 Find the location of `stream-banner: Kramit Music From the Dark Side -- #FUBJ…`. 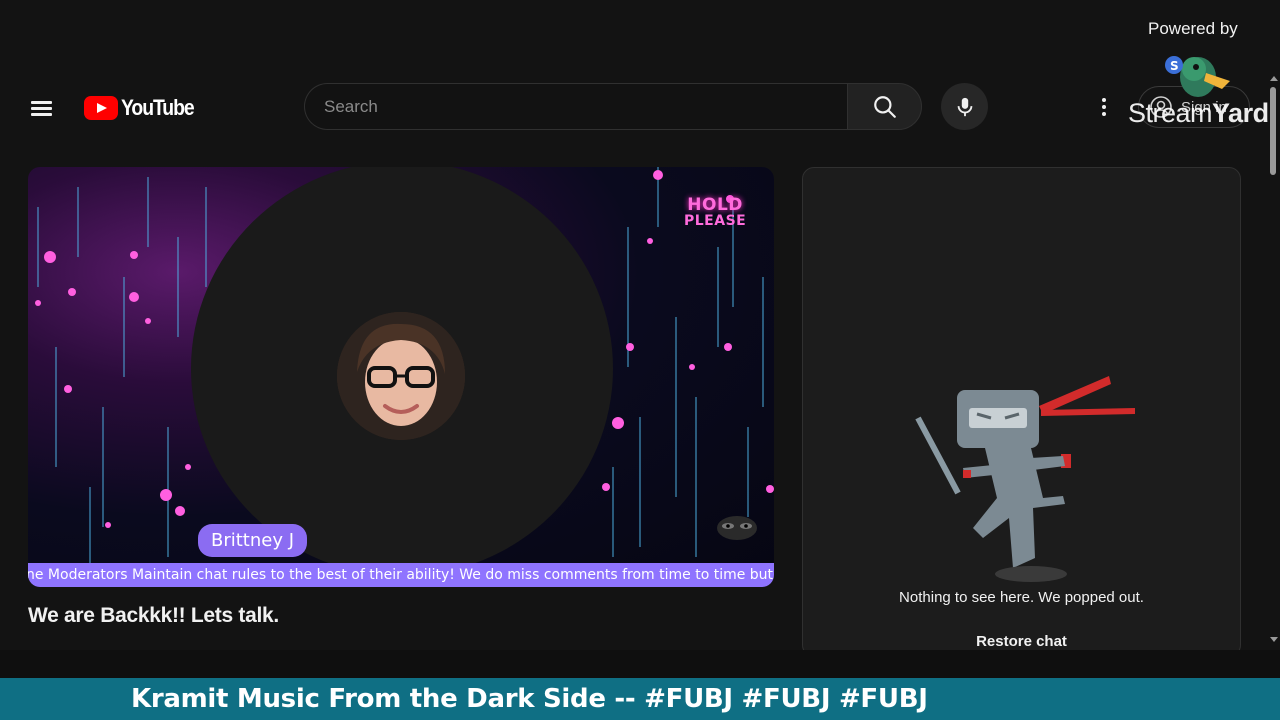

stream-banner: Kramit Music From the Dark Side -- #FUBJ… is located at coordinates (640, 699).